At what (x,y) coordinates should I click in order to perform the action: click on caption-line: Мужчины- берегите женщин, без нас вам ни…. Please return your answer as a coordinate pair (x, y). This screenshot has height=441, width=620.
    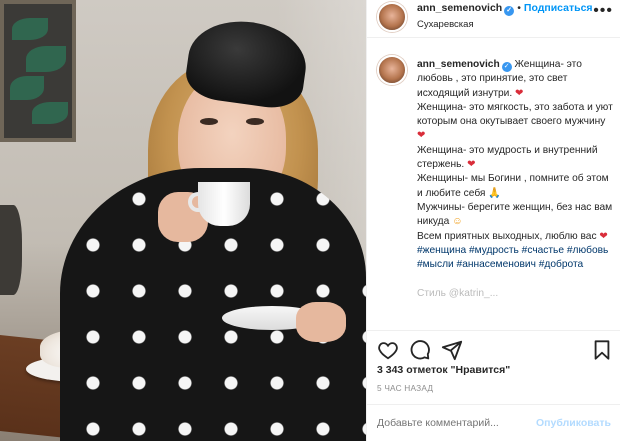
    Looking at the image, I should click on (515, 214).